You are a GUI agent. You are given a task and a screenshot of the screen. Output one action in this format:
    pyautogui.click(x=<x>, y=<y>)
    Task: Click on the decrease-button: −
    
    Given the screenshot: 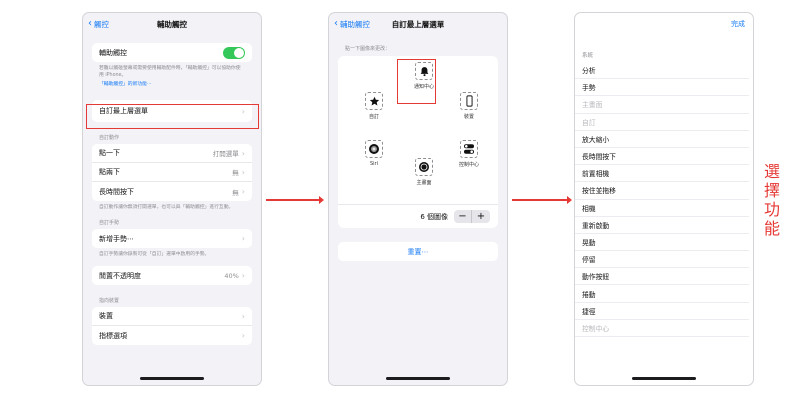 What is the action you would take?
    pyautogui.click(x=463, y=216)
    